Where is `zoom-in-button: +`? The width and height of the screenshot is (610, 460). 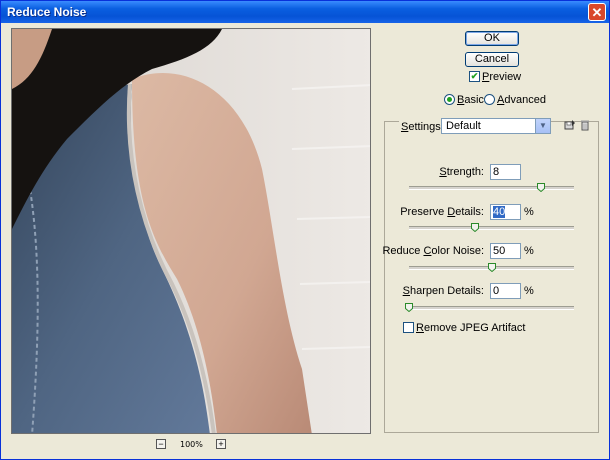
zoom-in-button: + is located at coordinates (221, 444).